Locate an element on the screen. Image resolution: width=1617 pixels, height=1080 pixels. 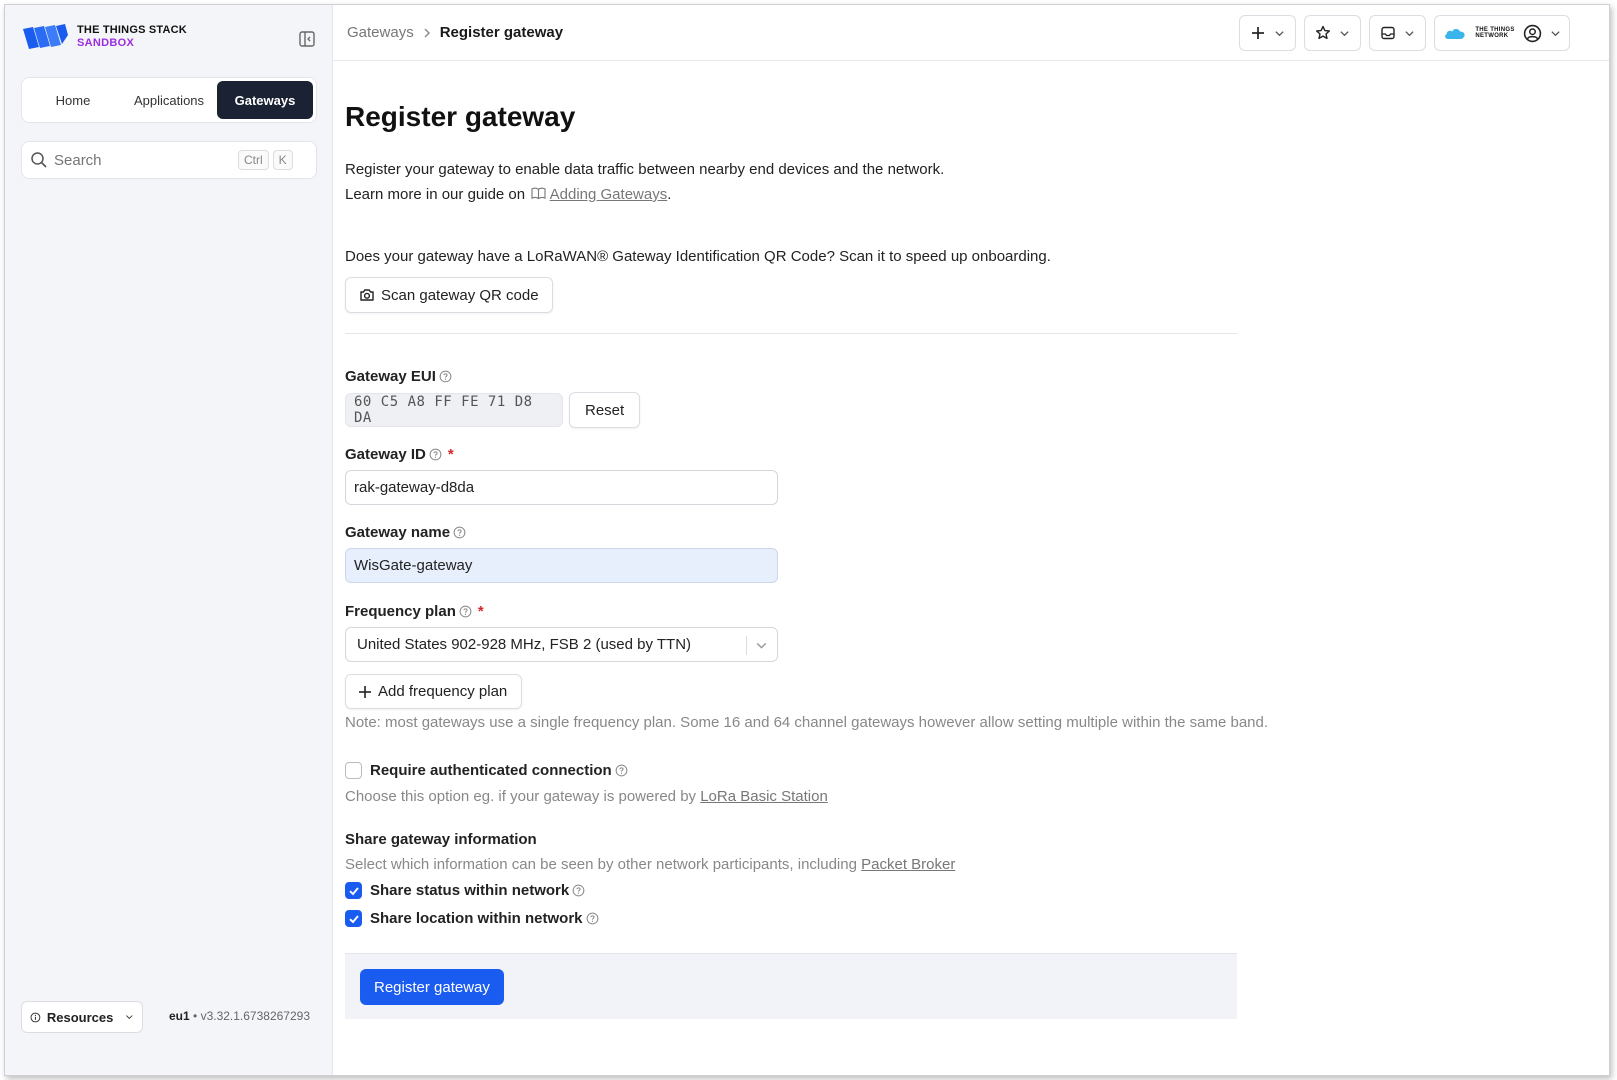
register-gateway-button: Register gateway is located at coordinates (432, 987).